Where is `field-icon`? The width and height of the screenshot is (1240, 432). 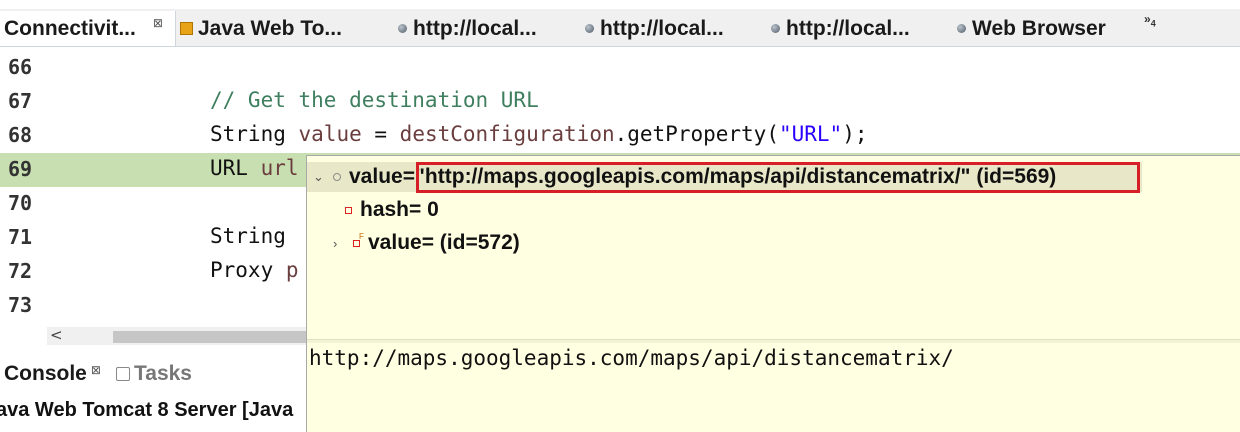
field-icon is located at coordinates (337, 177).